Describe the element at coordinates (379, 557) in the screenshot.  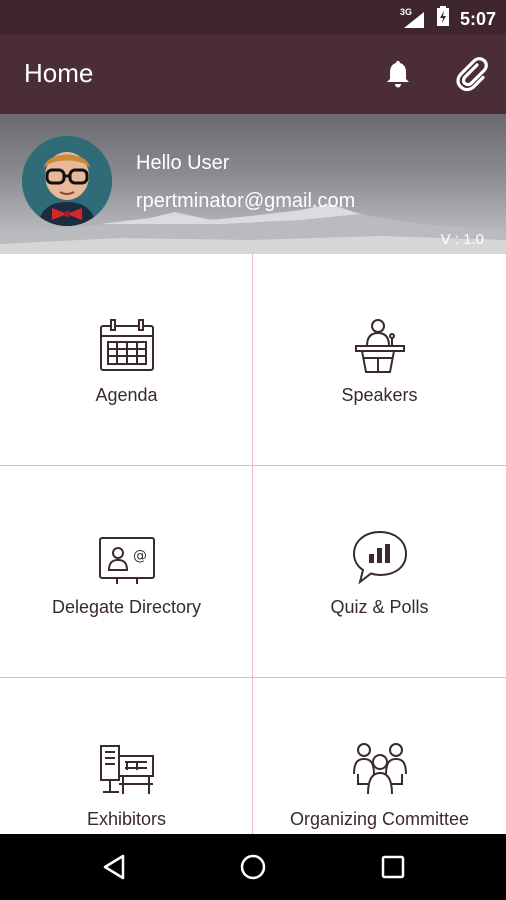
I see `chat-bar-chart-icon` at that location.